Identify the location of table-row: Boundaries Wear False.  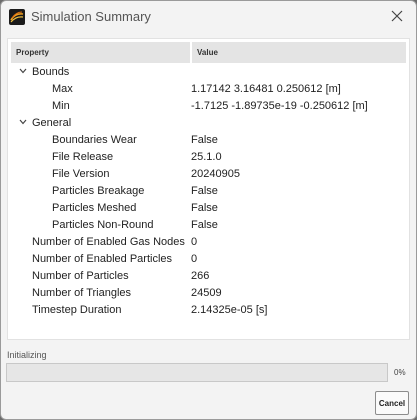
(208, 140).